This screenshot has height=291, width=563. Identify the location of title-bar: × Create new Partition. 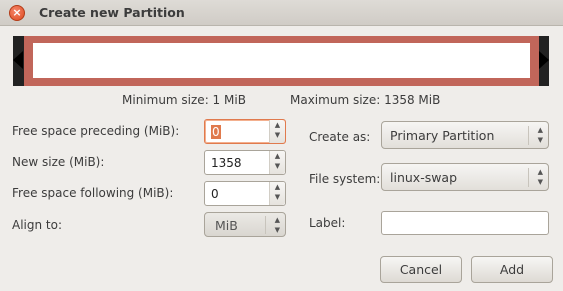
(281, 13).